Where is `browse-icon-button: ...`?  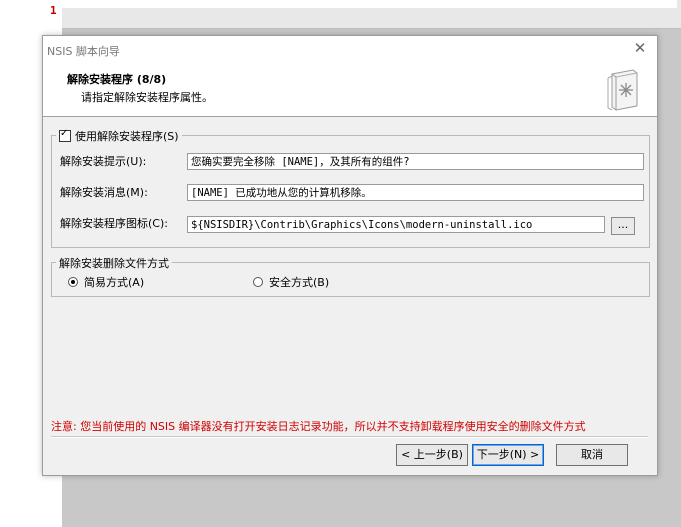
browse-icon-button: ... is located at coordinates (623, 226).